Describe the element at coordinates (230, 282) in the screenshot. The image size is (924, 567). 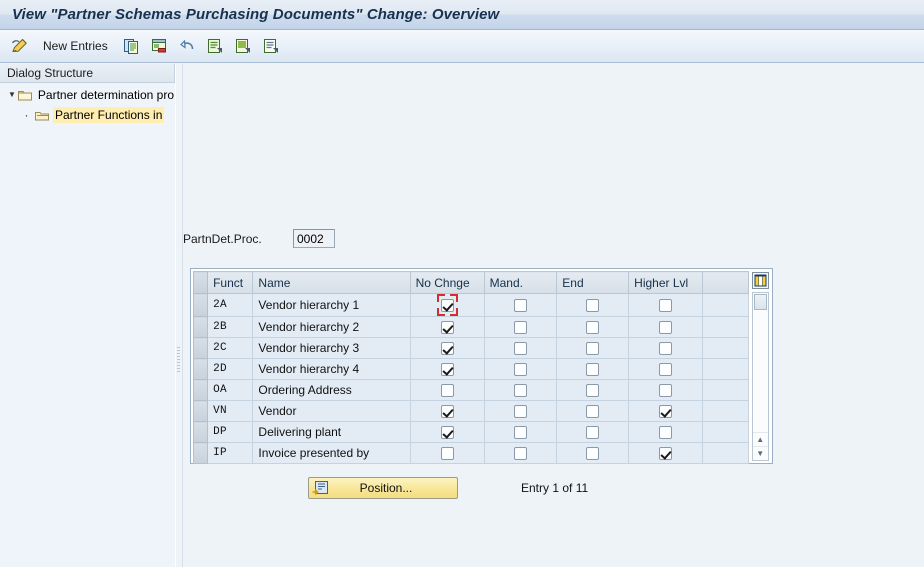
I see `column-header-funct: Funct` at that location.